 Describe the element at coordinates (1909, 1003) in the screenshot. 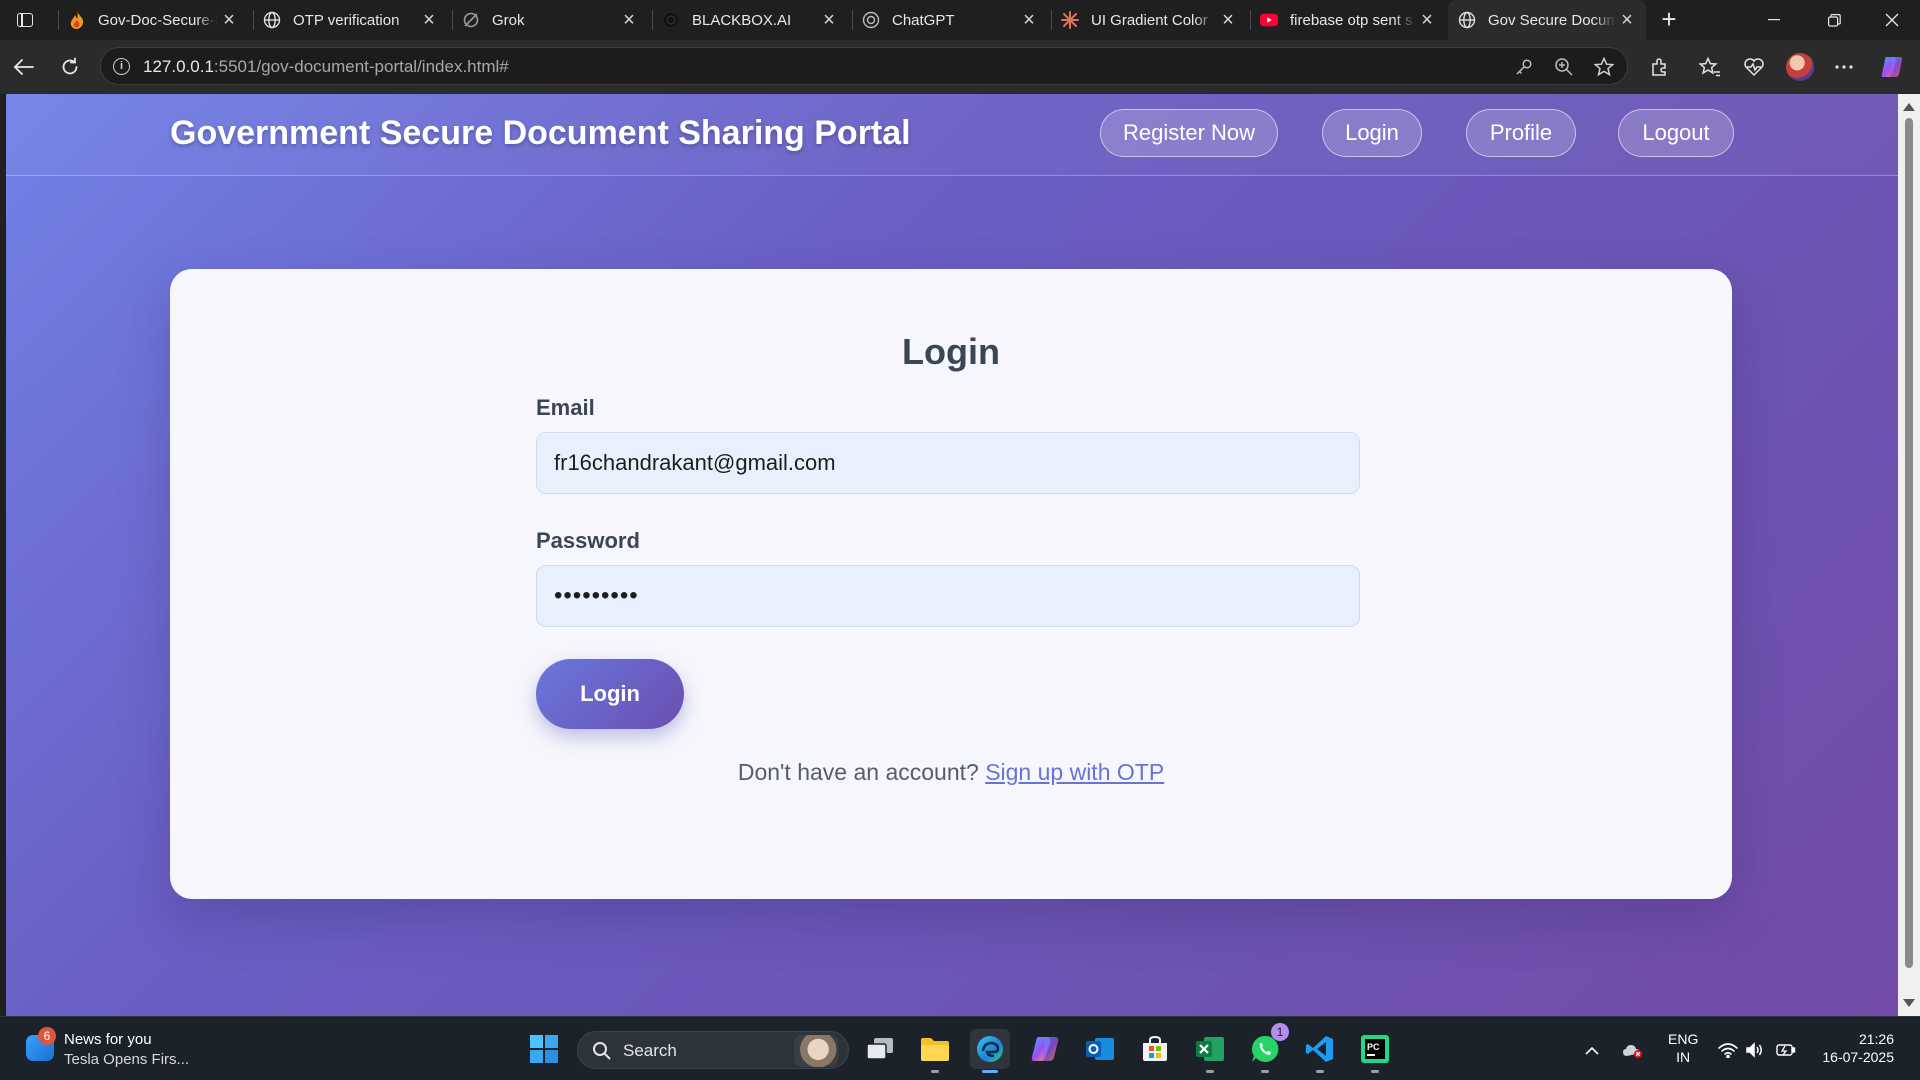

I see `scroll-down-arrow-icon` at that location.